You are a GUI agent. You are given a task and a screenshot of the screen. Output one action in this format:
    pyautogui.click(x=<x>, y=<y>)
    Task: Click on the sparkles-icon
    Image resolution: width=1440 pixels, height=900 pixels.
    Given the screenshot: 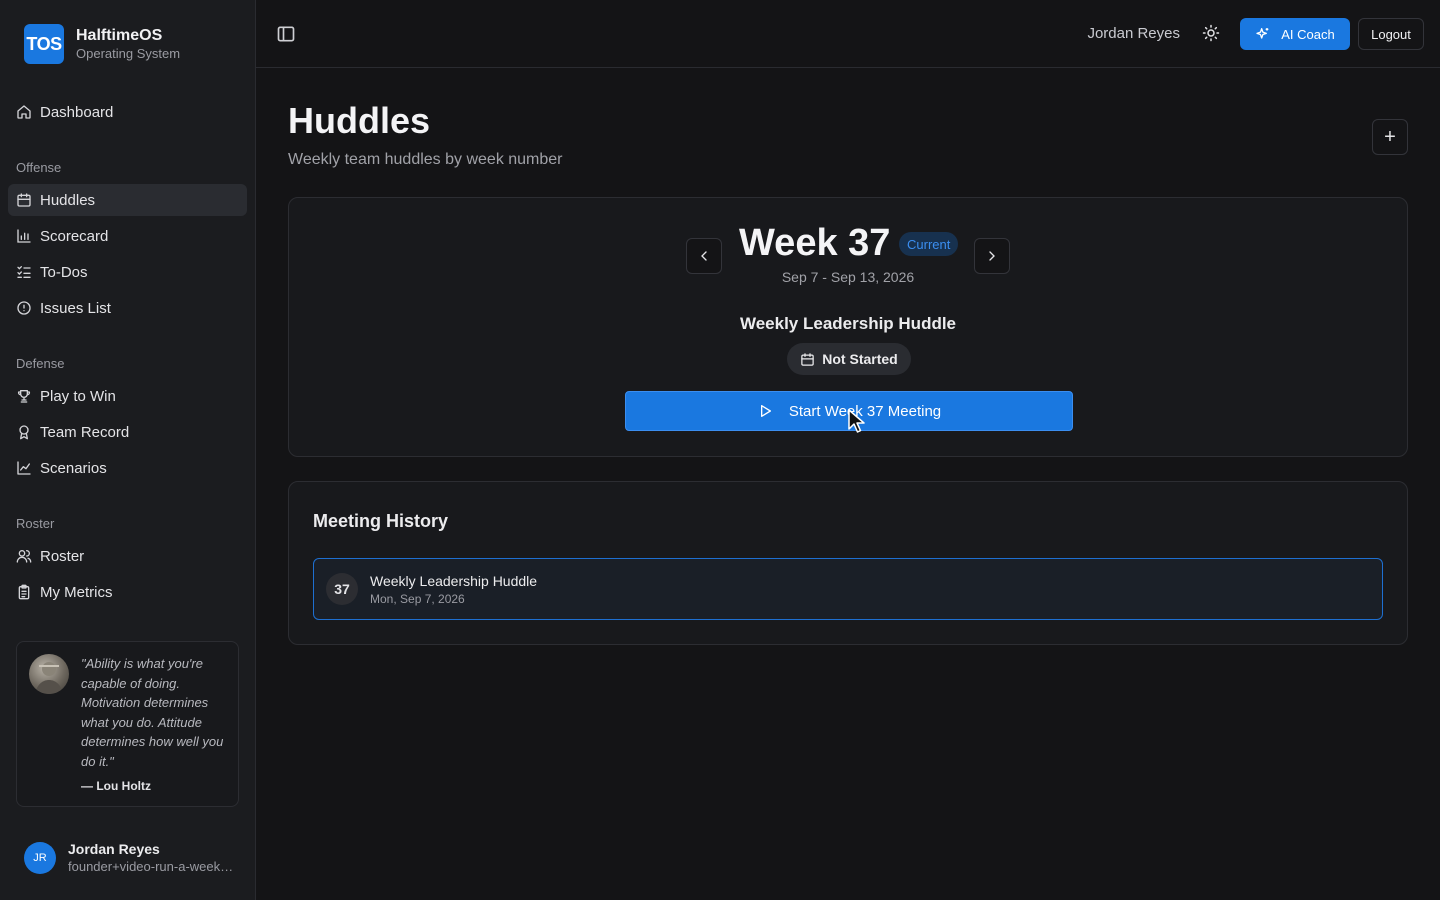 What is the action you would take?
    pyautogui.click(x=1263, y=34)
    